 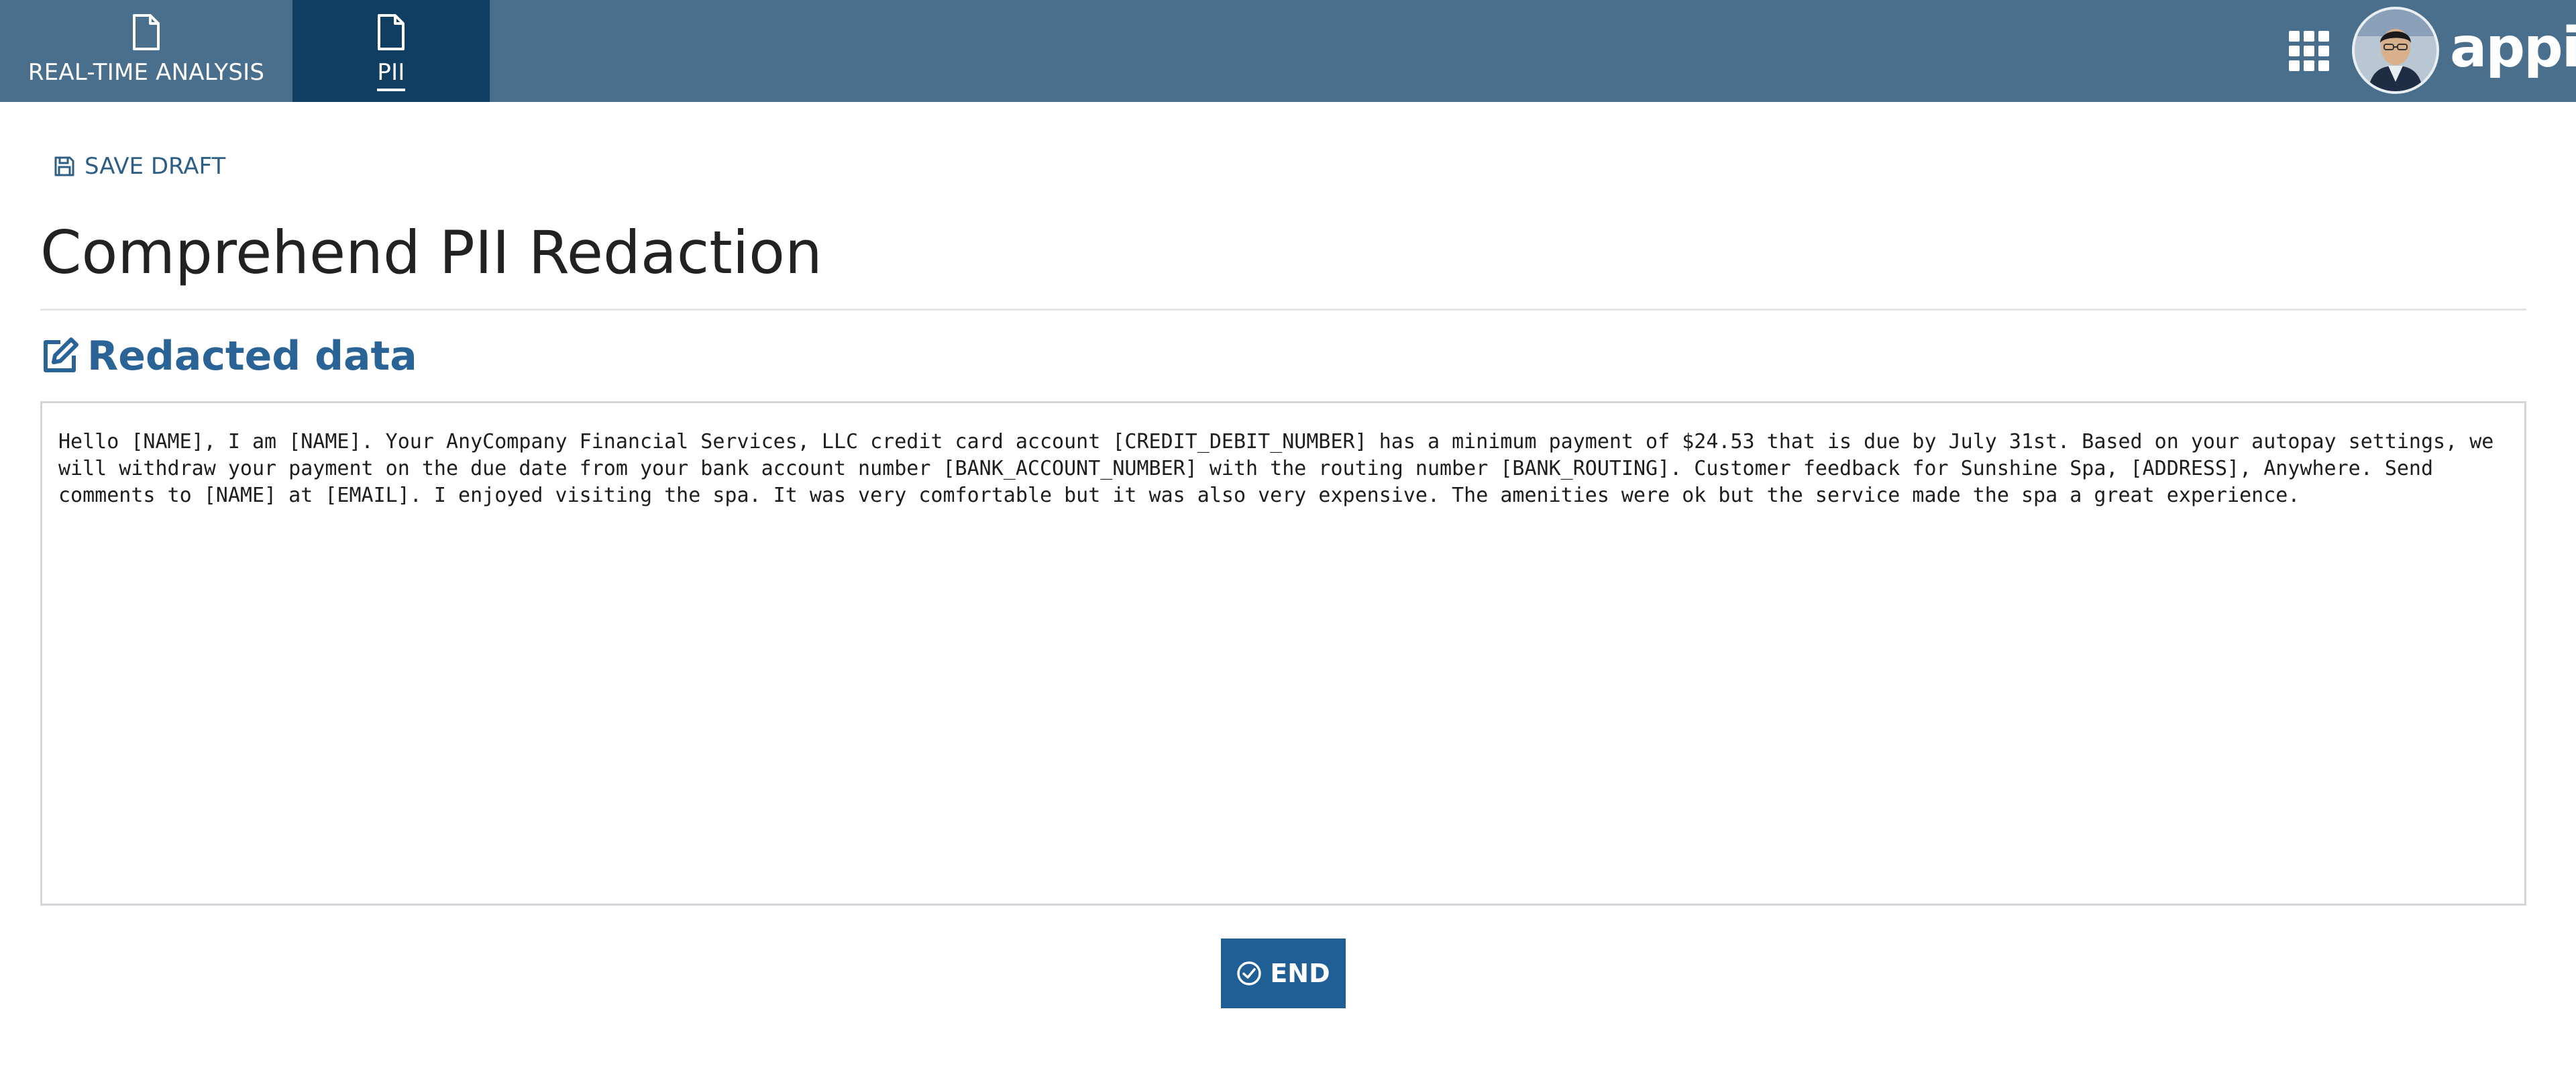 I want to click on save-draft-label: SAVE DRAFT, so click(x=155, y=166).